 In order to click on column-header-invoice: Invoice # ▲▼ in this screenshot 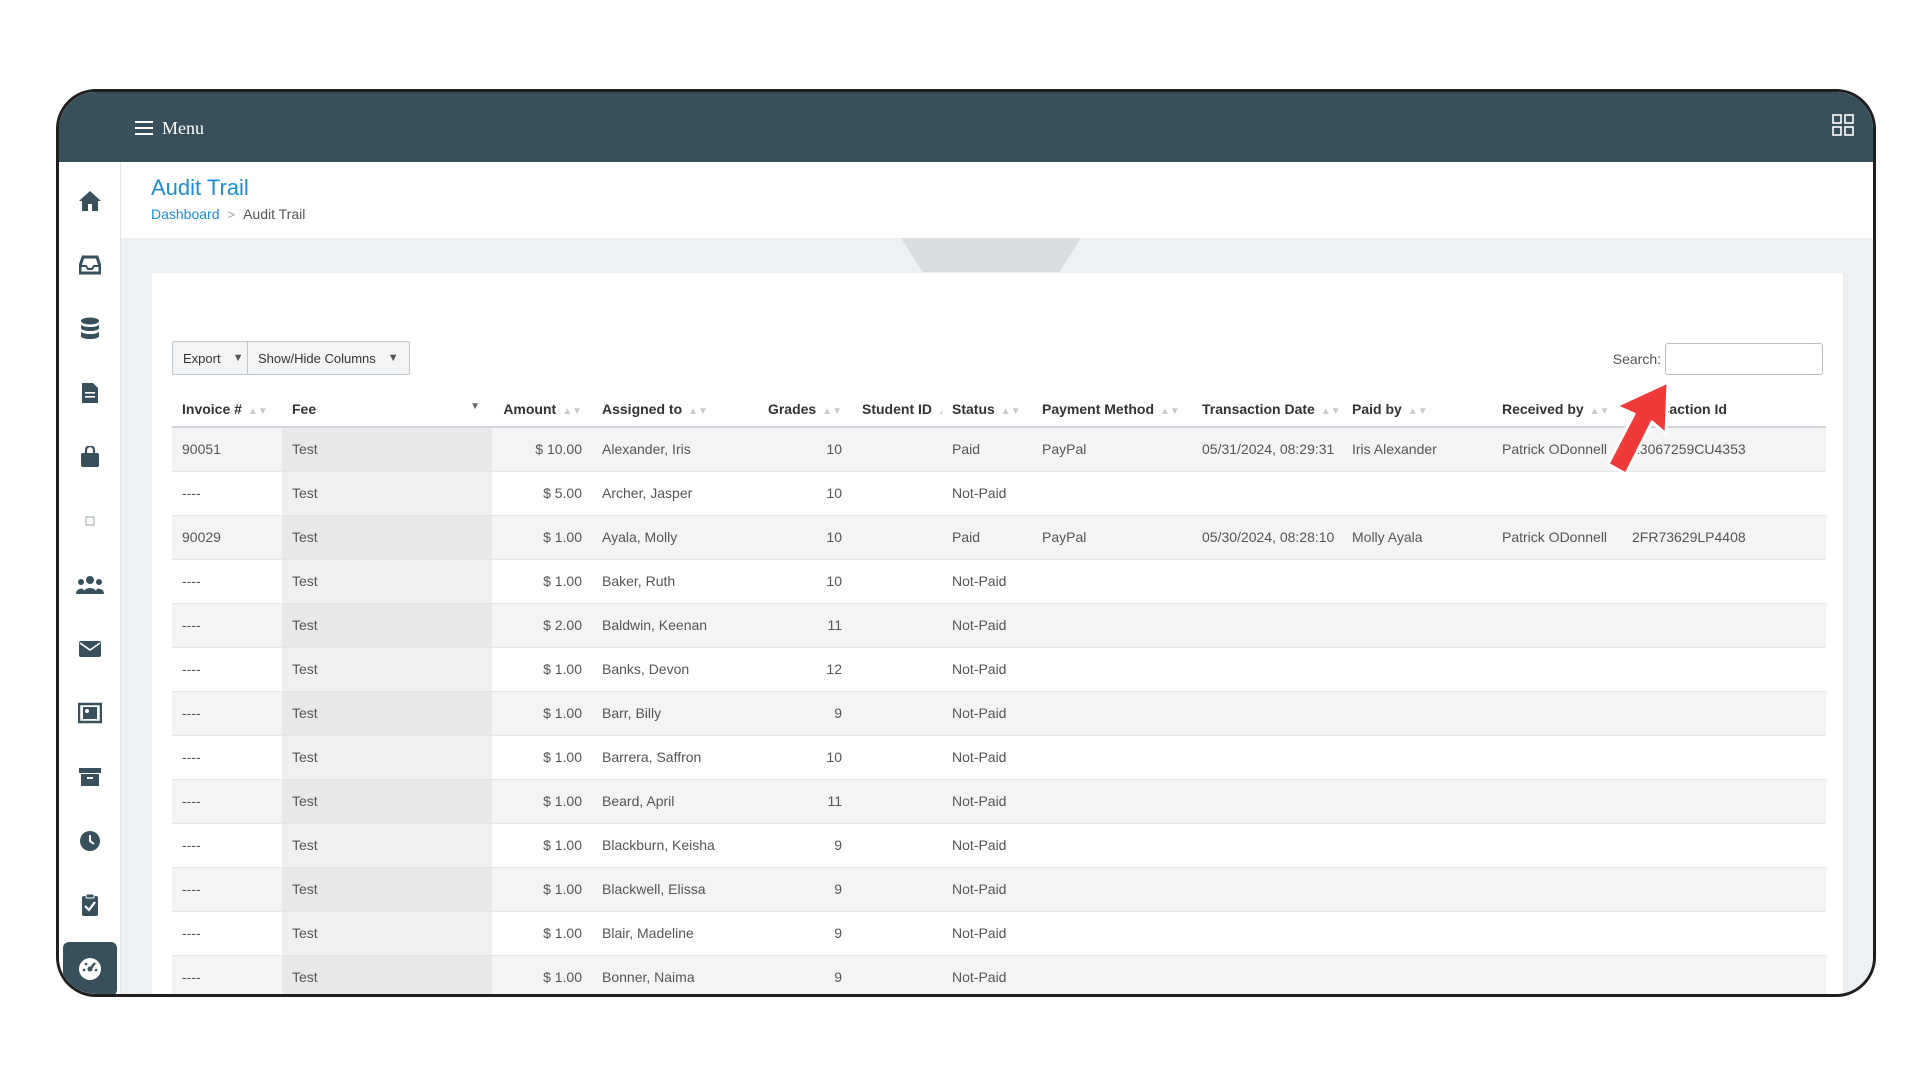, I will do `click(227, 409)`.